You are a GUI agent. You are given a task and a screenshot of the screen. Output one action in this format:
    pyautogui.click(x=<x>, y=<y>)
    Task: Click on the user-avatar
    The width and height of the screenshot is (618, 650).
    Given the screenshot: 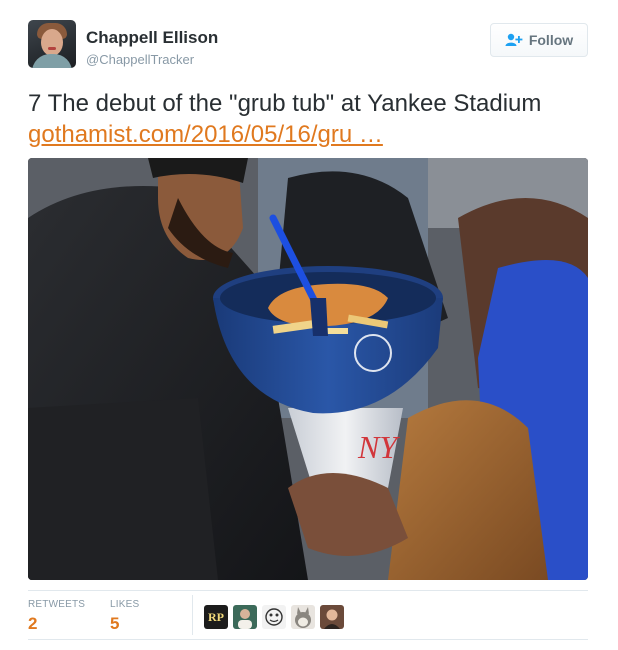 What is the action you would take?
    pyautogui.click(x=52, y=44)
    